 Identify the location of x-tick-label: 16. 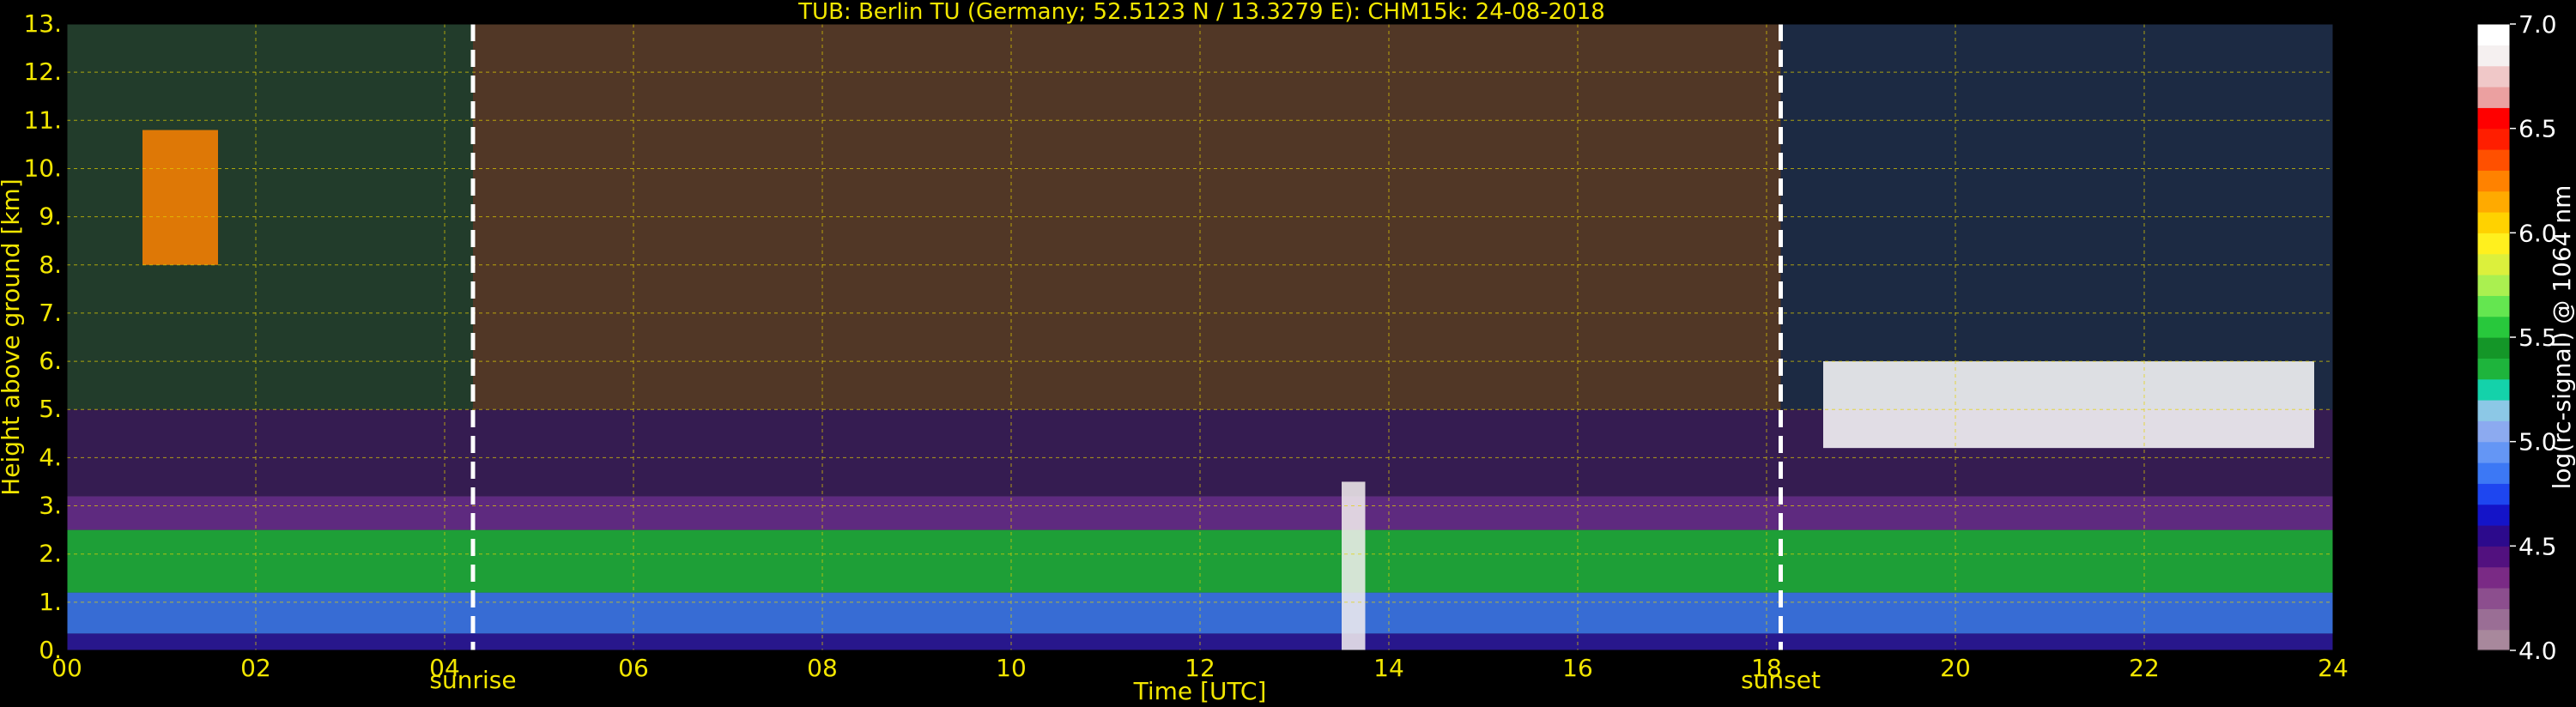
(1577, 668).